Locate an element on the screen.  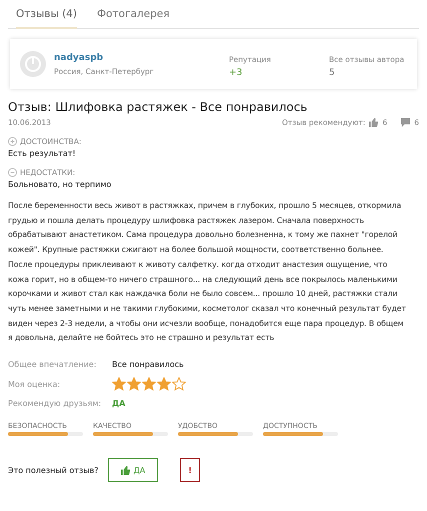
reviews-count: 5 is located at coordinates (332, 73).